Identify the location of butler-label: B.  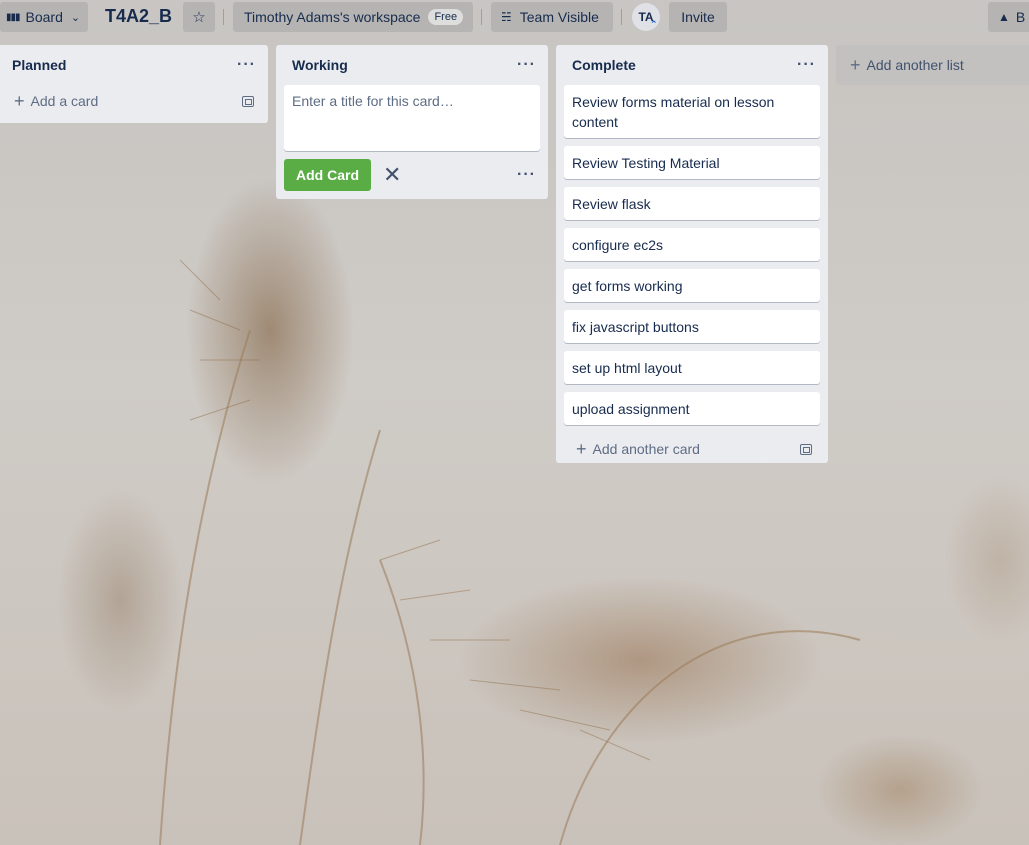
(1020, 17).